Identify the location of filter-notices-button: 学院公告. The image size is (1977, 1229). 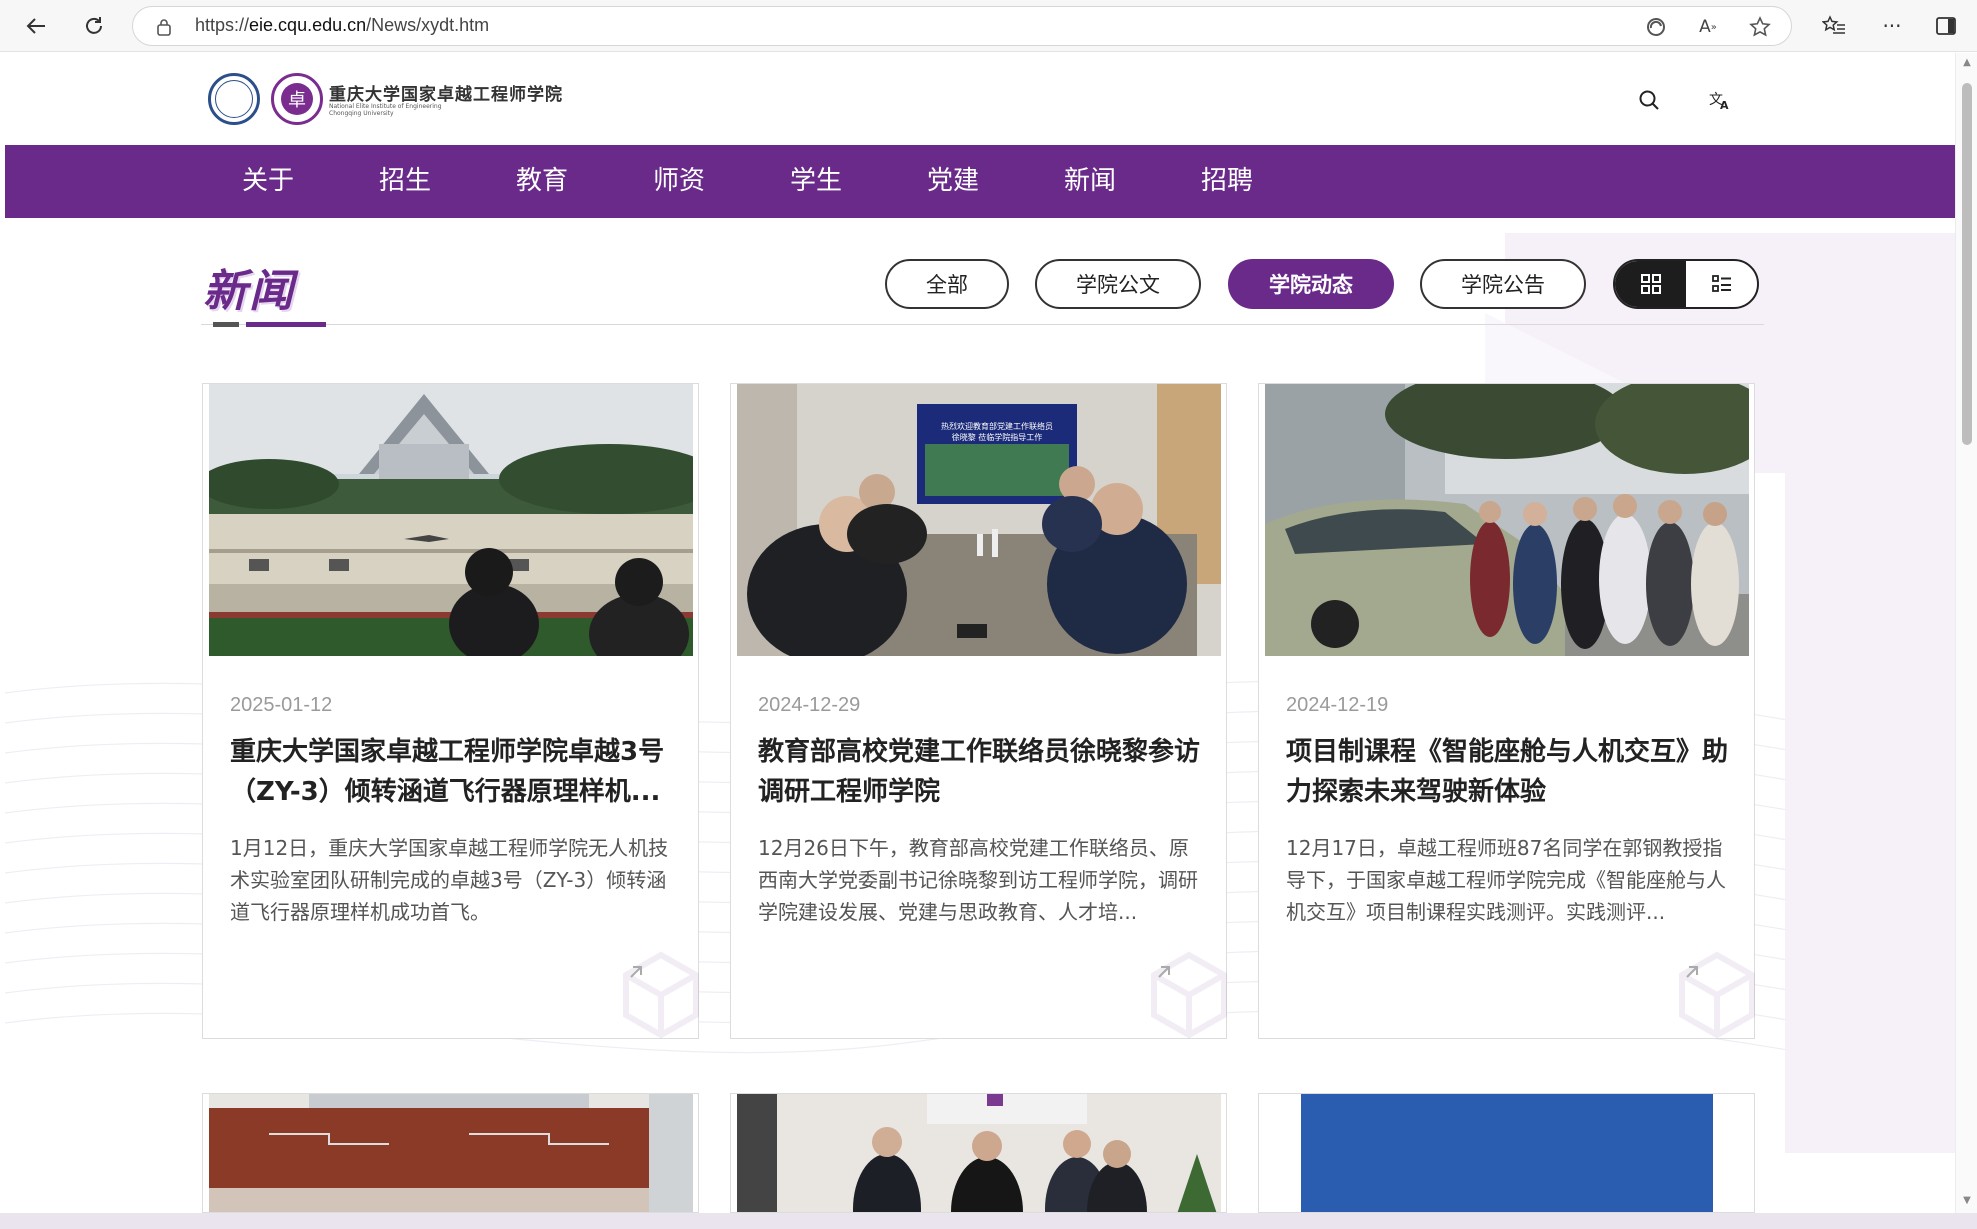
(1503, 284).